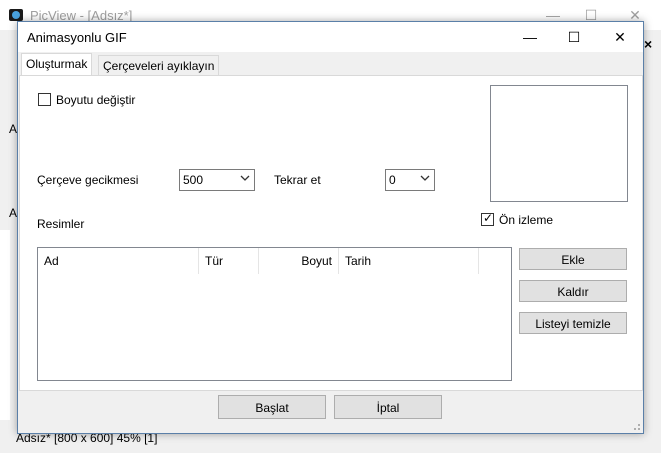 The width and height of the screenshot is (661, 453). Describe the element at coordinates (388, 407) in the screenshot. I see `cancel-button: İptal` at that location.